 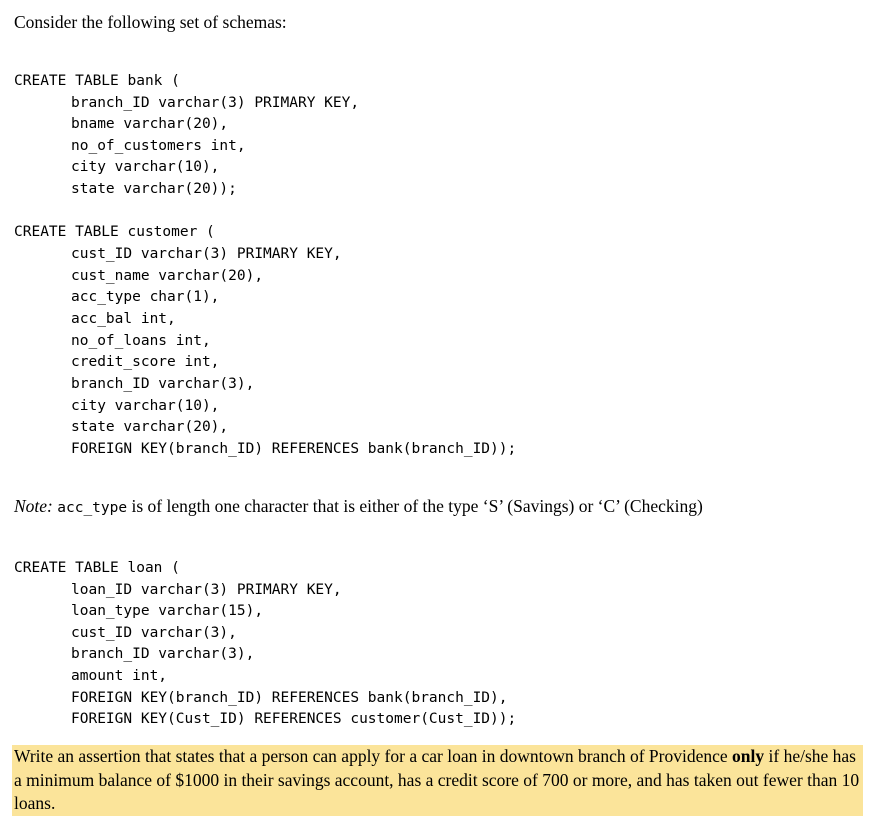 What do you see at coordinates (215, 103) in the screenshot?
I see `bank-column-line: branch_ID varchar(3) PRIMARY KEY,` at bounding box center [215, 103].